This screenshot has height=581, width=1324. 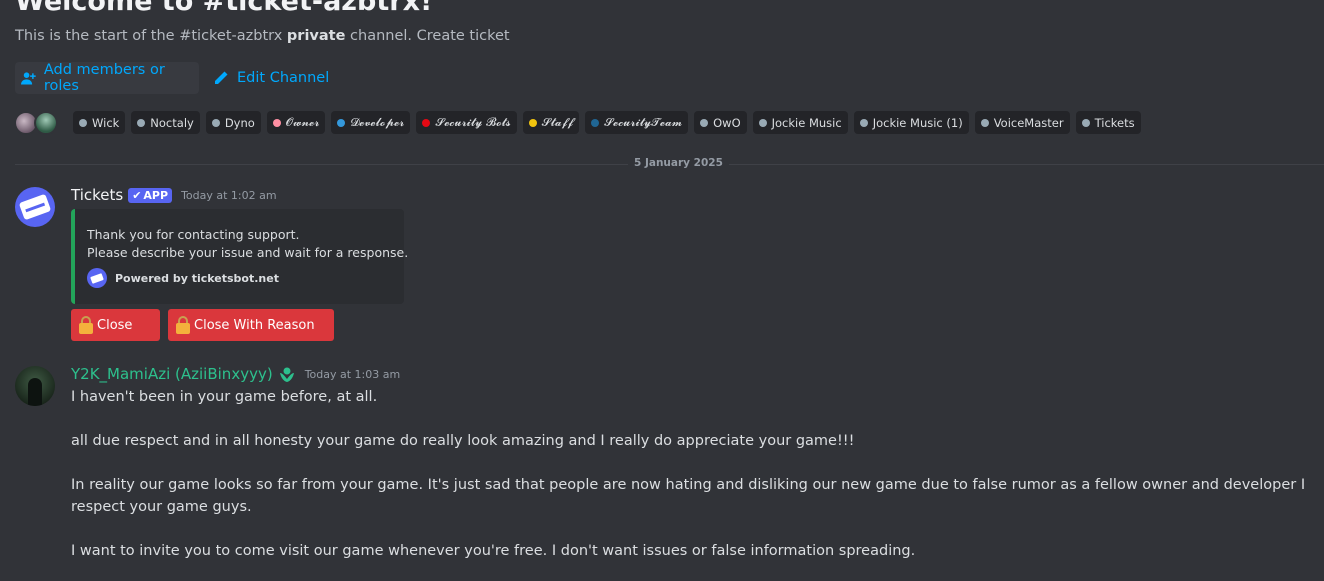 I want to click on message-author: Y2K_MamiAzi (AziiBinxyyy), so click(x=172, y=374).